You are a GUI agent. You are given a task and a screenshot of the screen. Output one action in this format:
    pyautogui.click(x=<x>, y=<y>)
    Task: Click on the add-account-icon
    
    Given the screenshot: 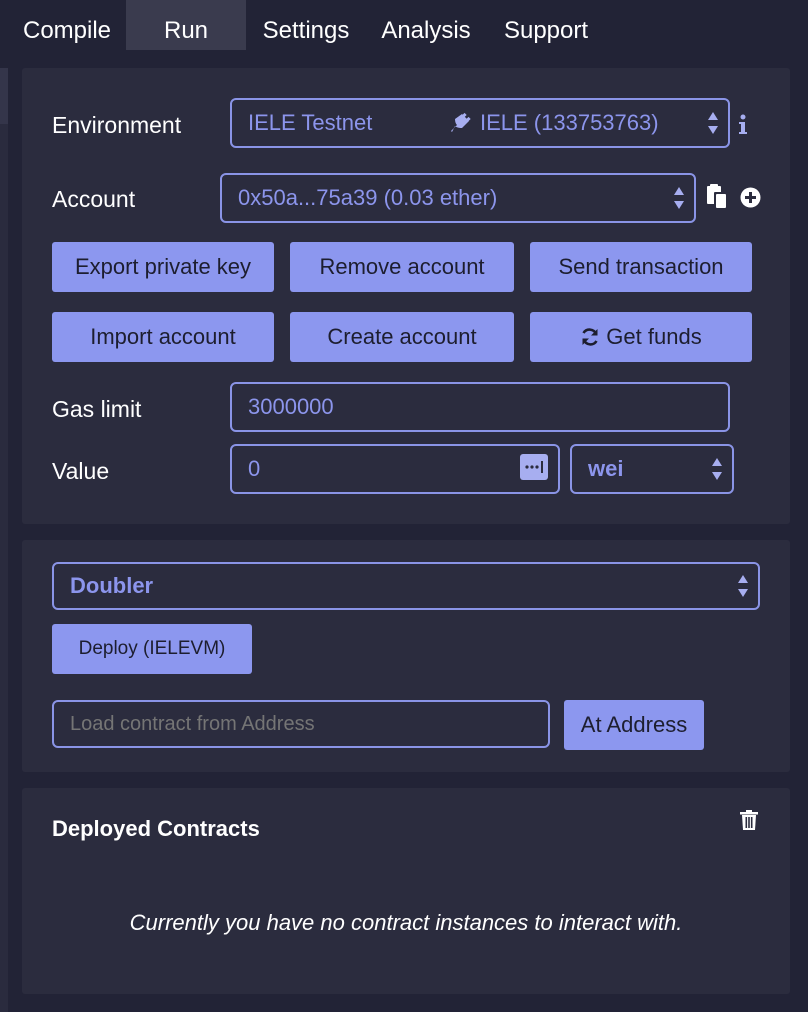 What is the action you would take?
    pyautogui.click(x=750, y=197)
    